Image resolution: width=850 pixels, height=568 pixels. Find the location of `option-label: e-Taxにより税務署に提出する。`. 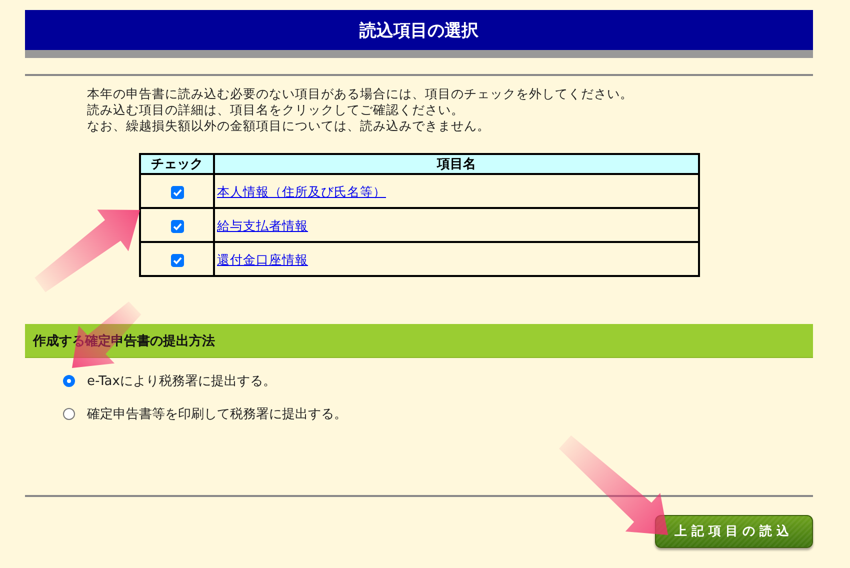

option-label: e-Taxにより税務署に提出する。 is located at coordinates (181, 381).